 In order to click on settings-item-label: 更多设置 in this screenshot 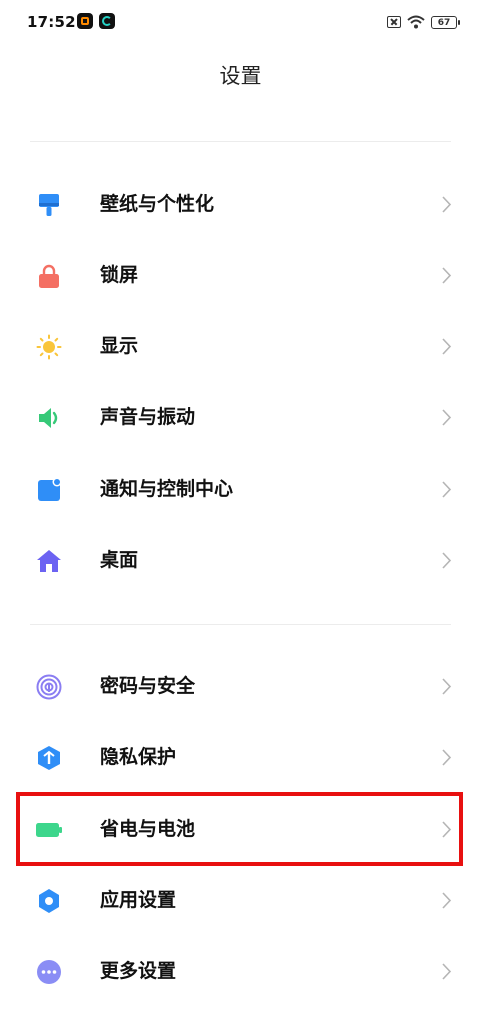, I will do `click(138, 971)`.